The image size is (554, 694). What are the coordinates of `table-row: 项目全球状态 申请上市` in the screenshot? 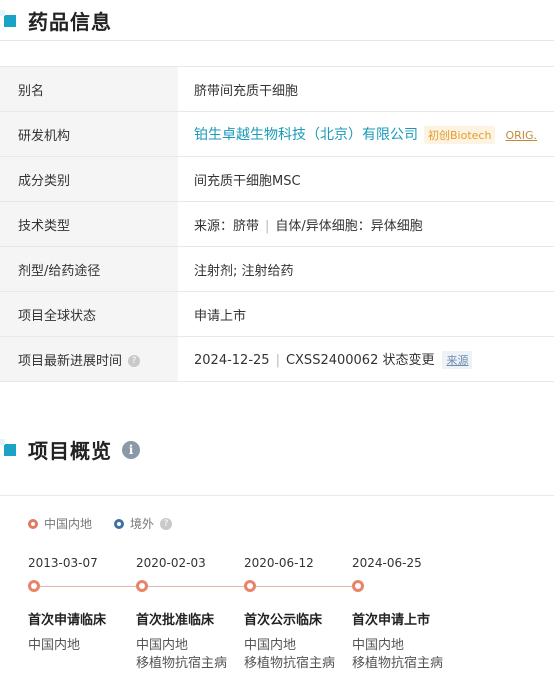 It's located at (277, 314).